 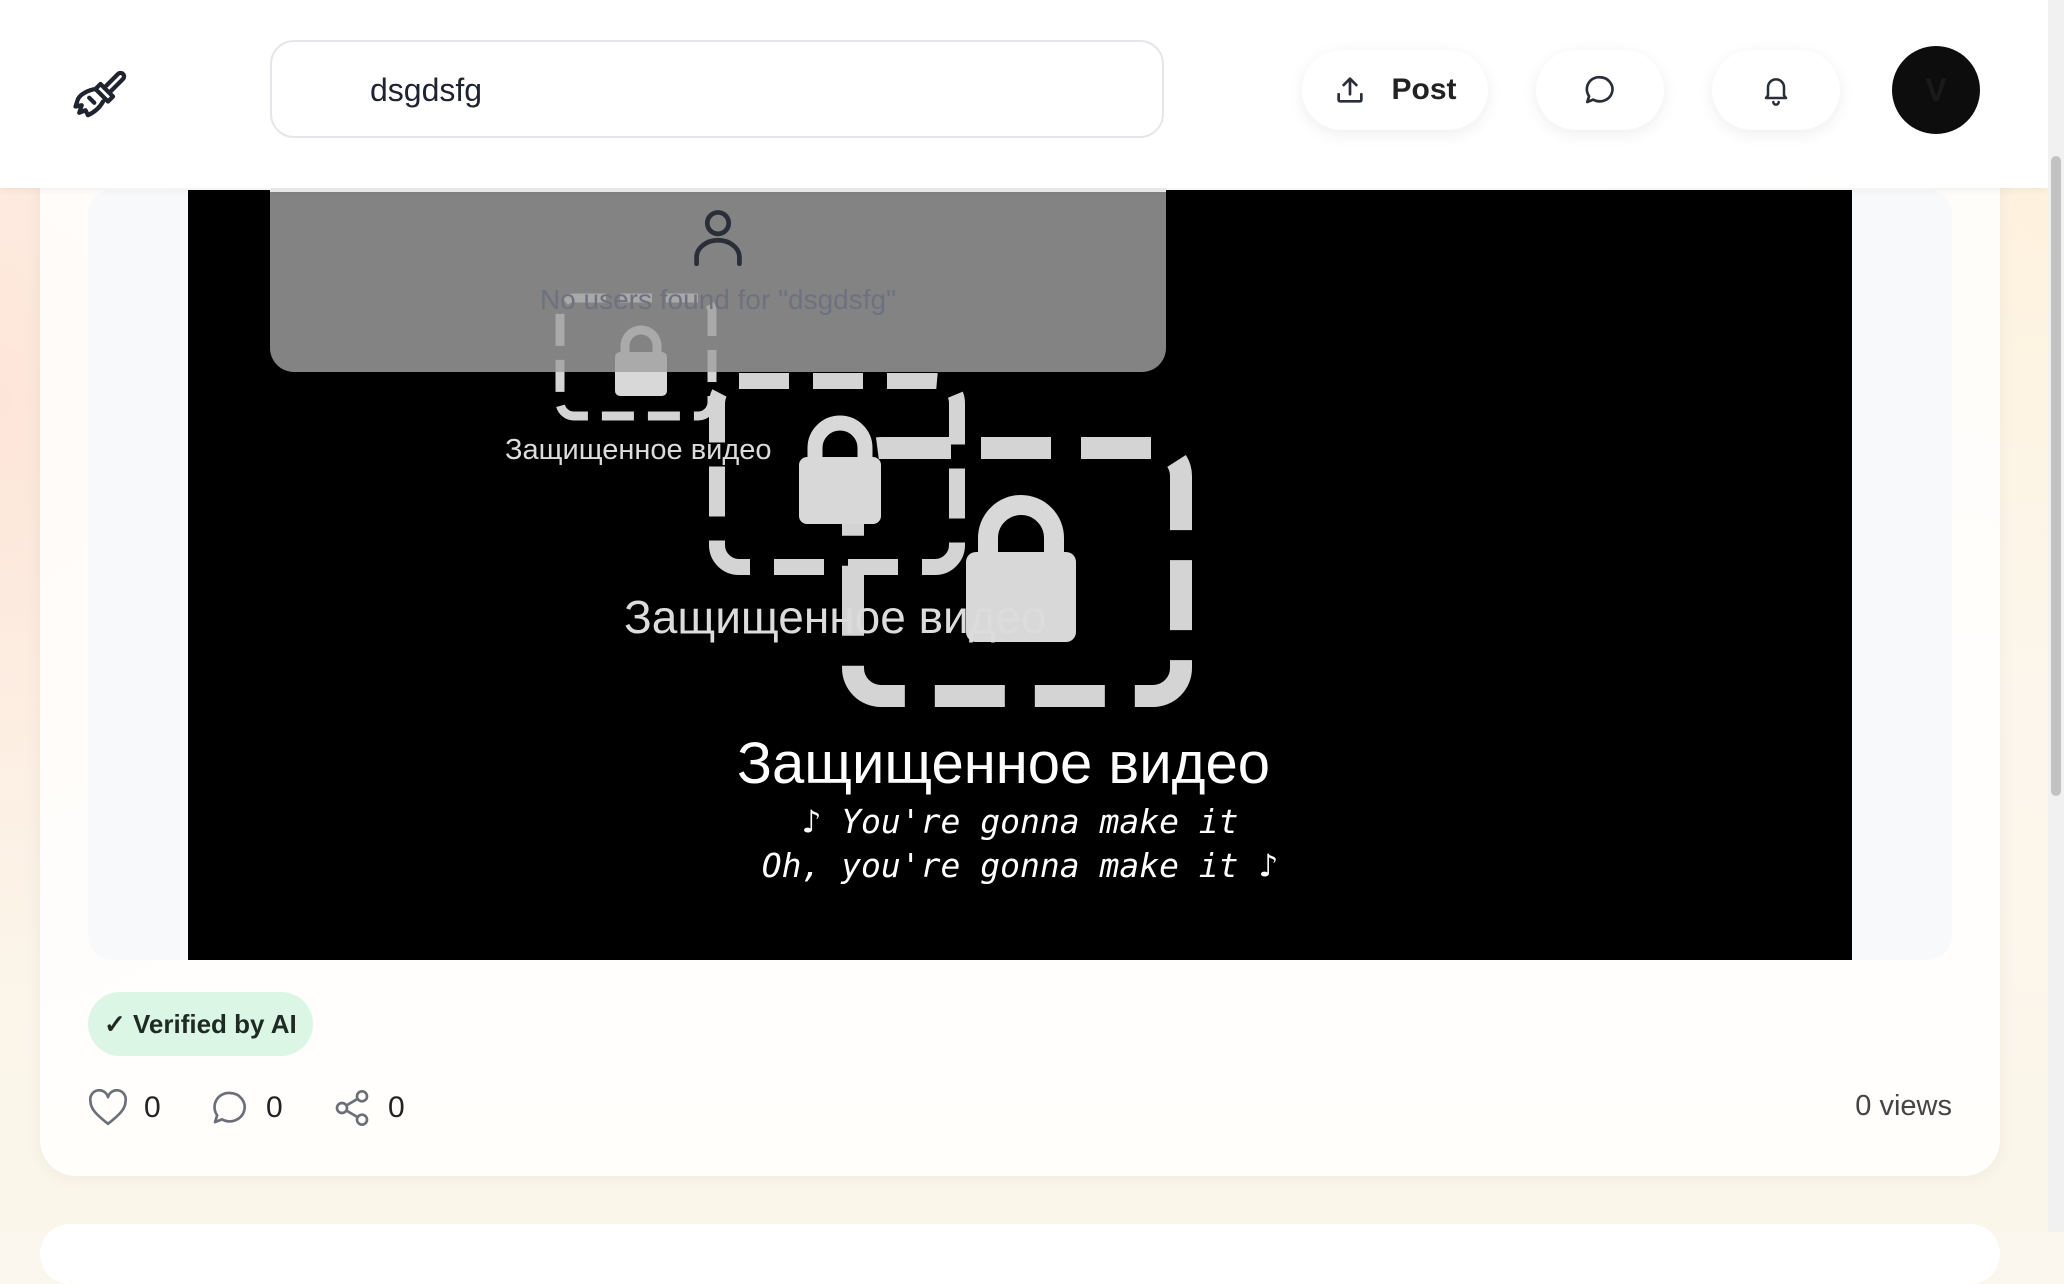 What do you see at coordinates (1936, 90) in the screenshot?
I see `avatar: V` at bounding box center [1936, 90].